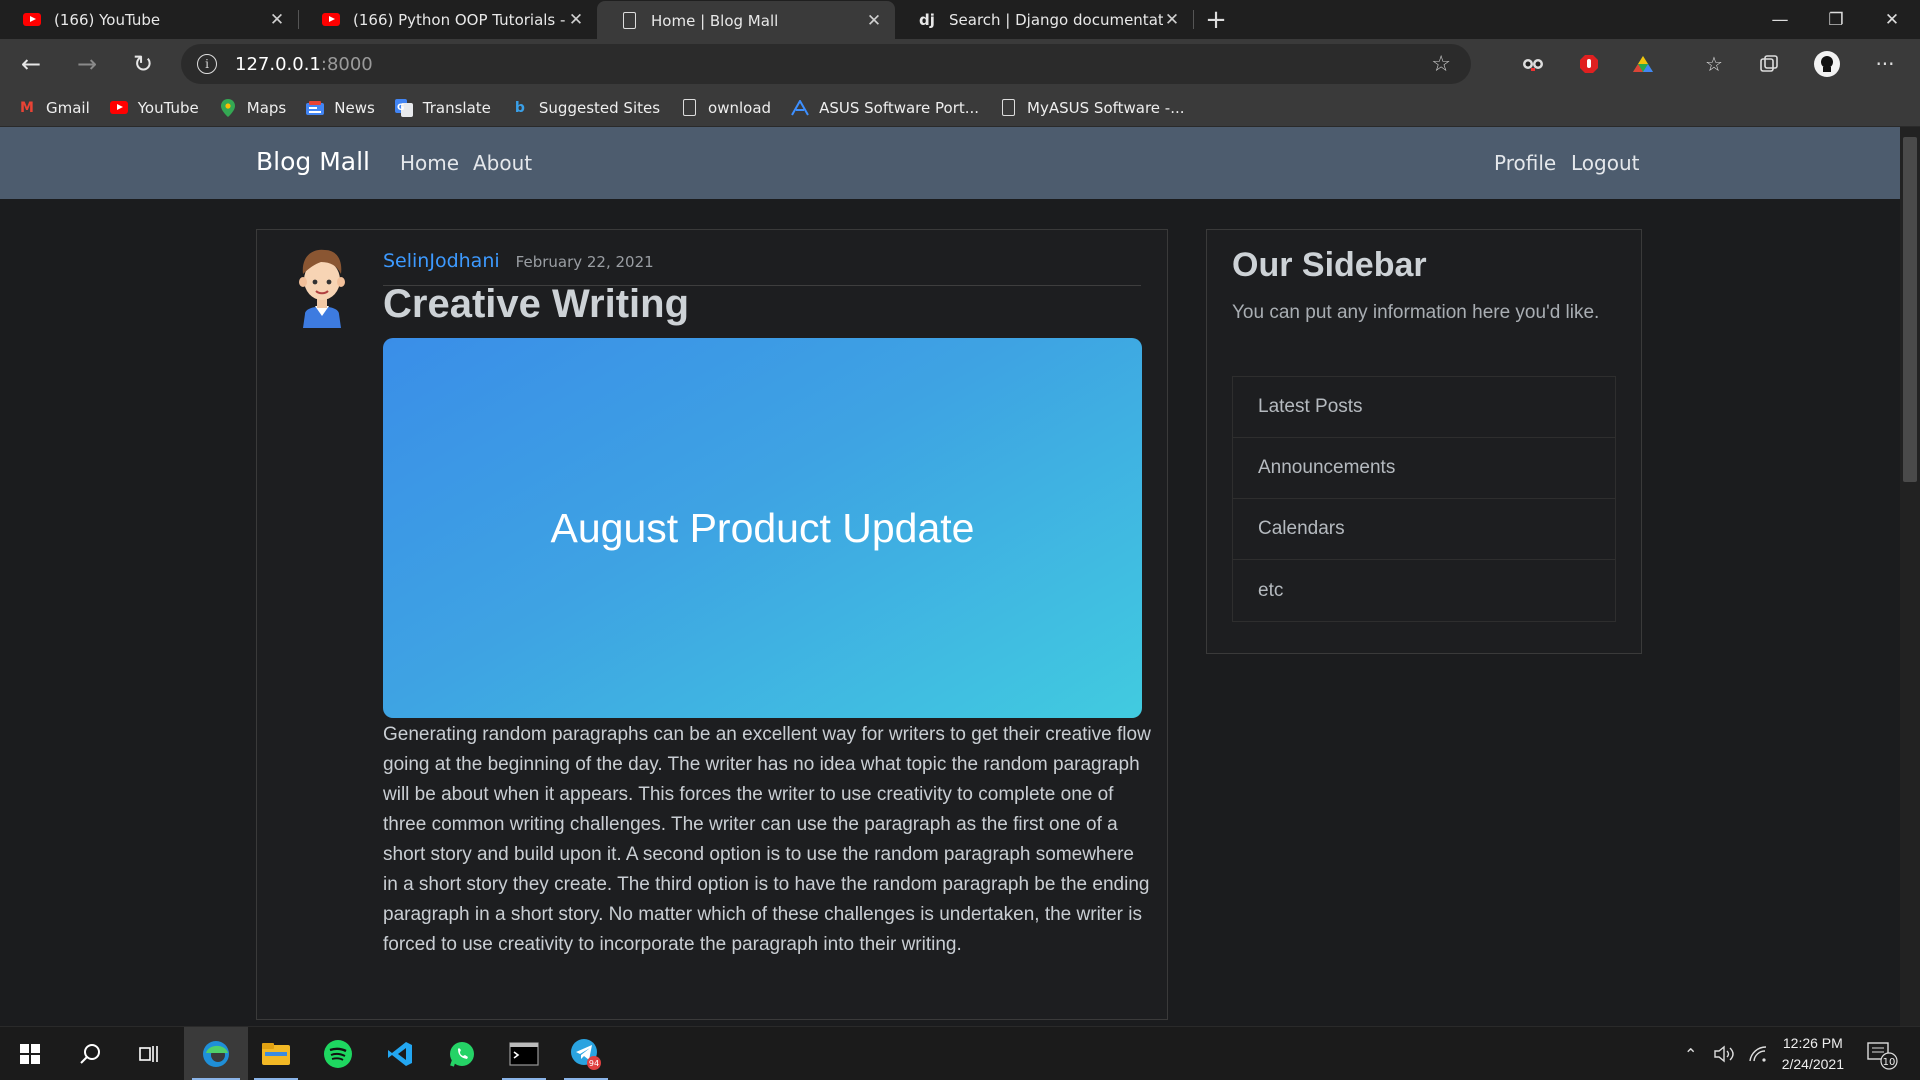  What do you see at coordinates (143, 64) in the screenshot?
I see `refresh-button: ↻` at bounding box center [143, 64].